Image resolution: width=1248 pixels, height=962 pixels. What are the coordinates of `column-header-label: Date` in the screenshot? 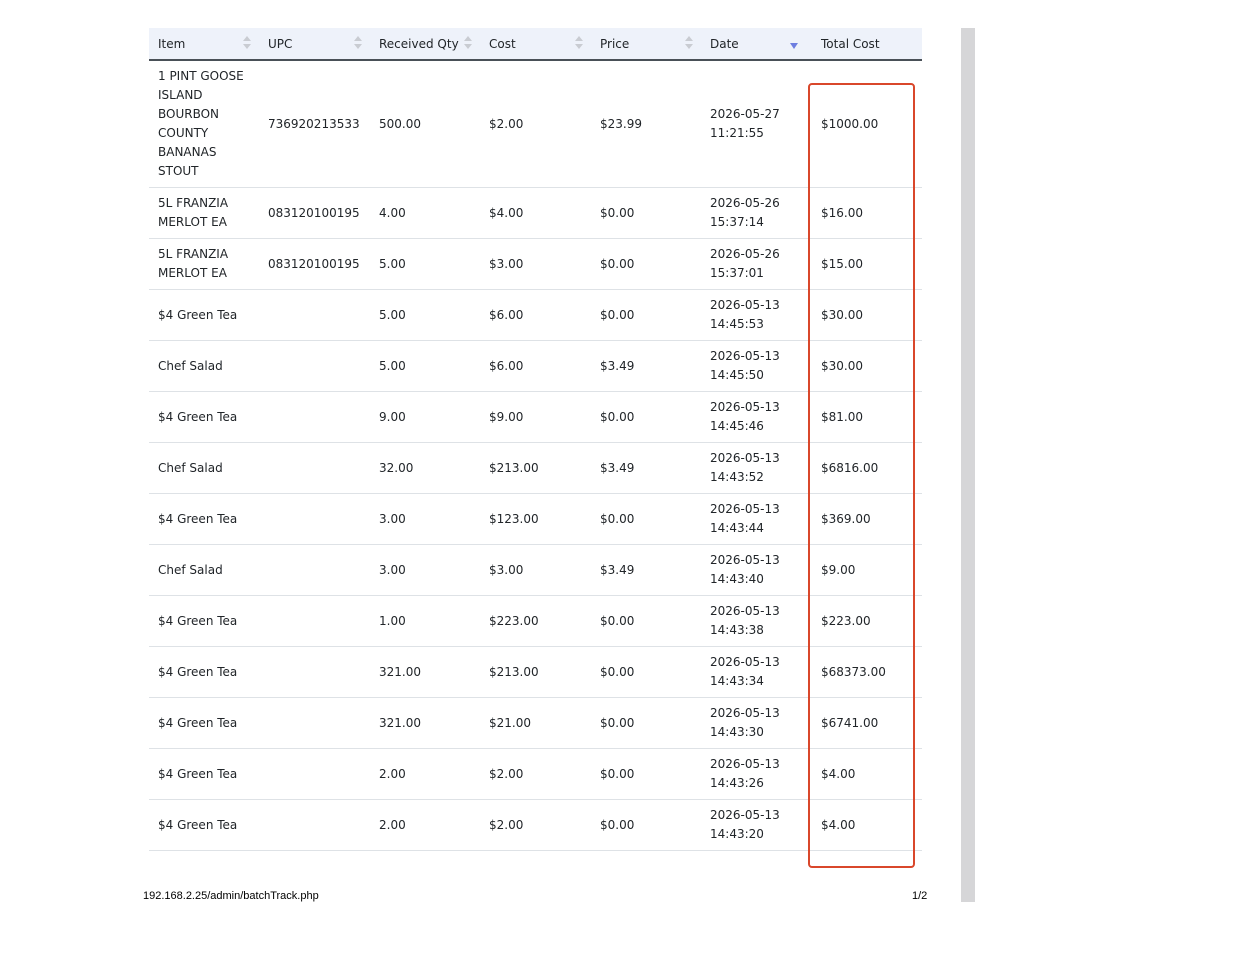 It's located at (724, 43).